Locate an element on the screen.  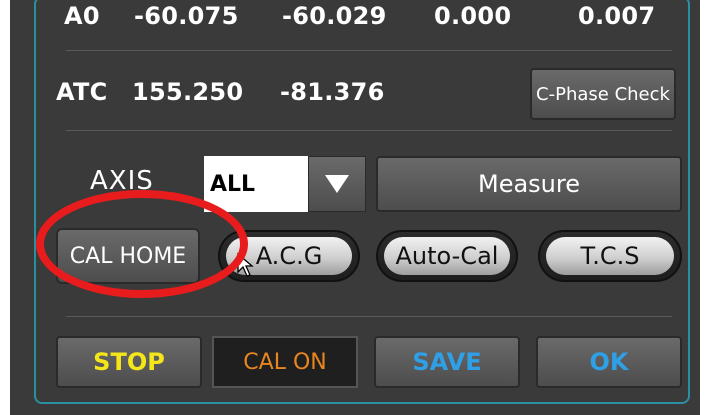
tcs-button: T.C.S is located at coordinates (610, 256).